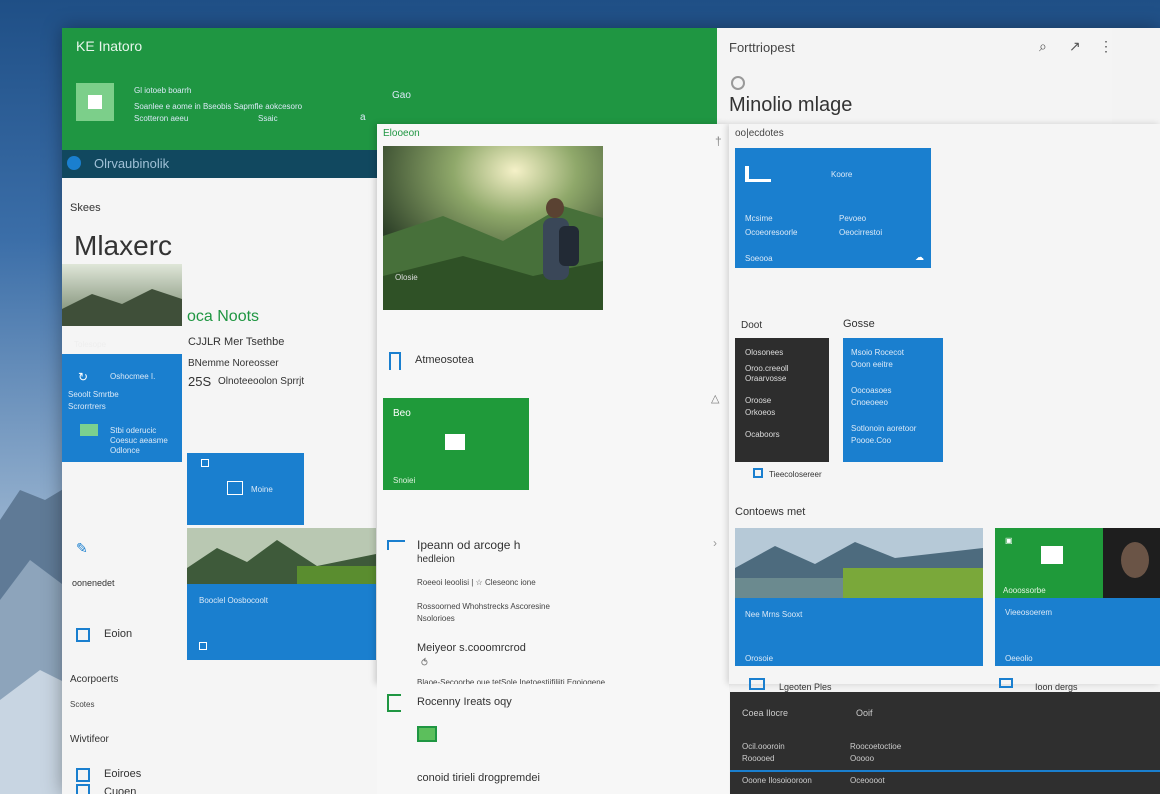  I want to click on right-blue2-l6: Poooe.Coo, so click(871, 440).